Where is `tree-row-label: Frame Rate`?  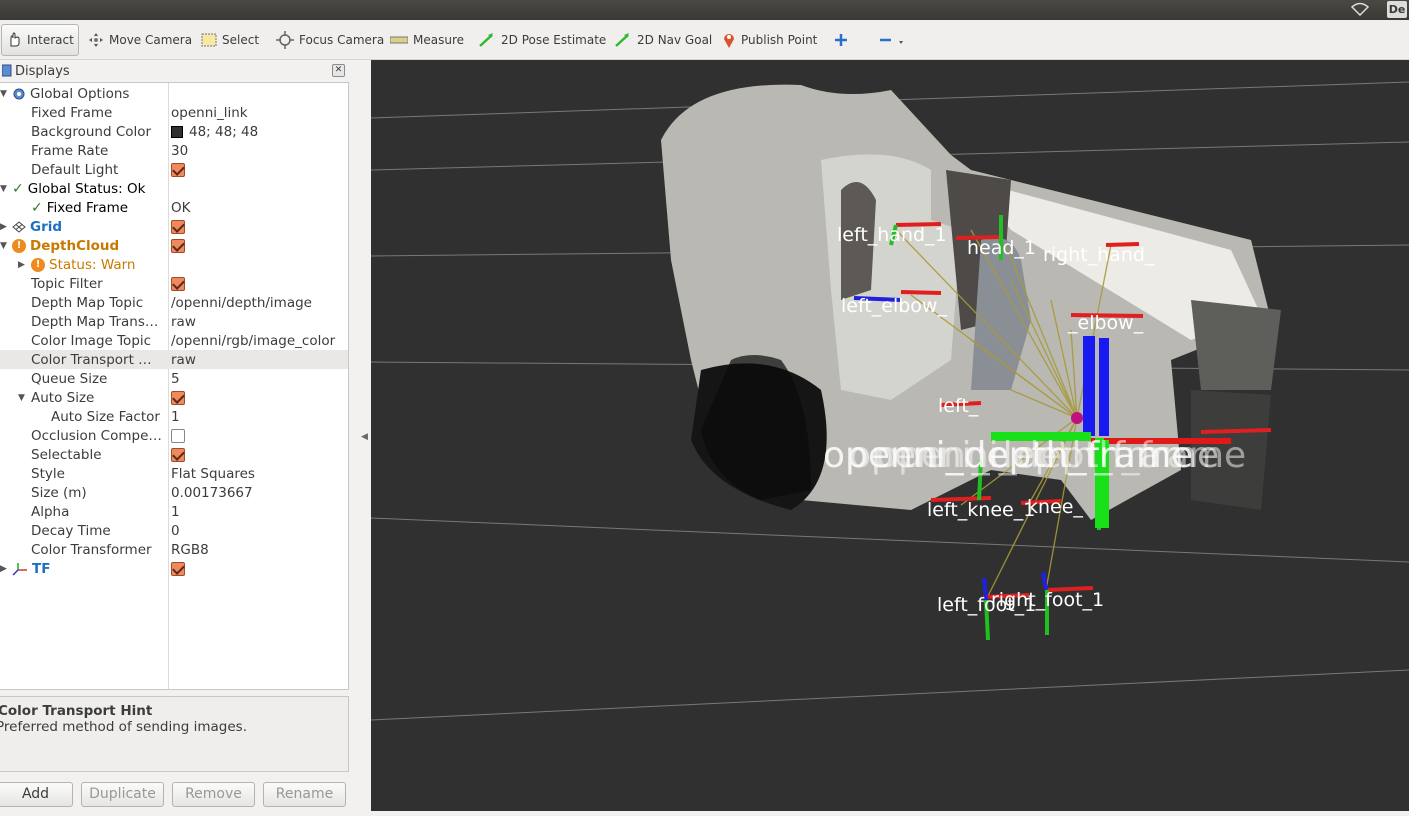 tree-row-label: Frame Rate is located at coordinates (70, 150).